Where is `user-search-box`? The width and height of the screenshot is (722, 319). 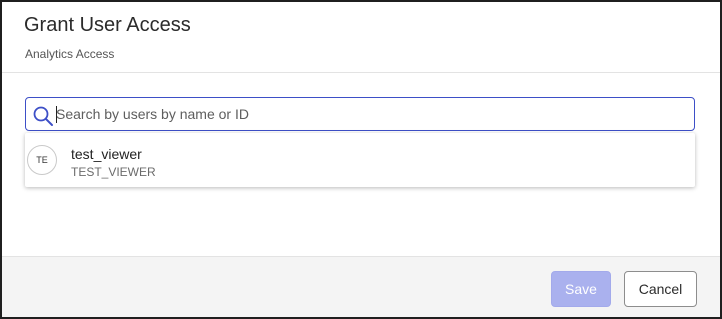 user-search-box is located at coordinates (360, 114).